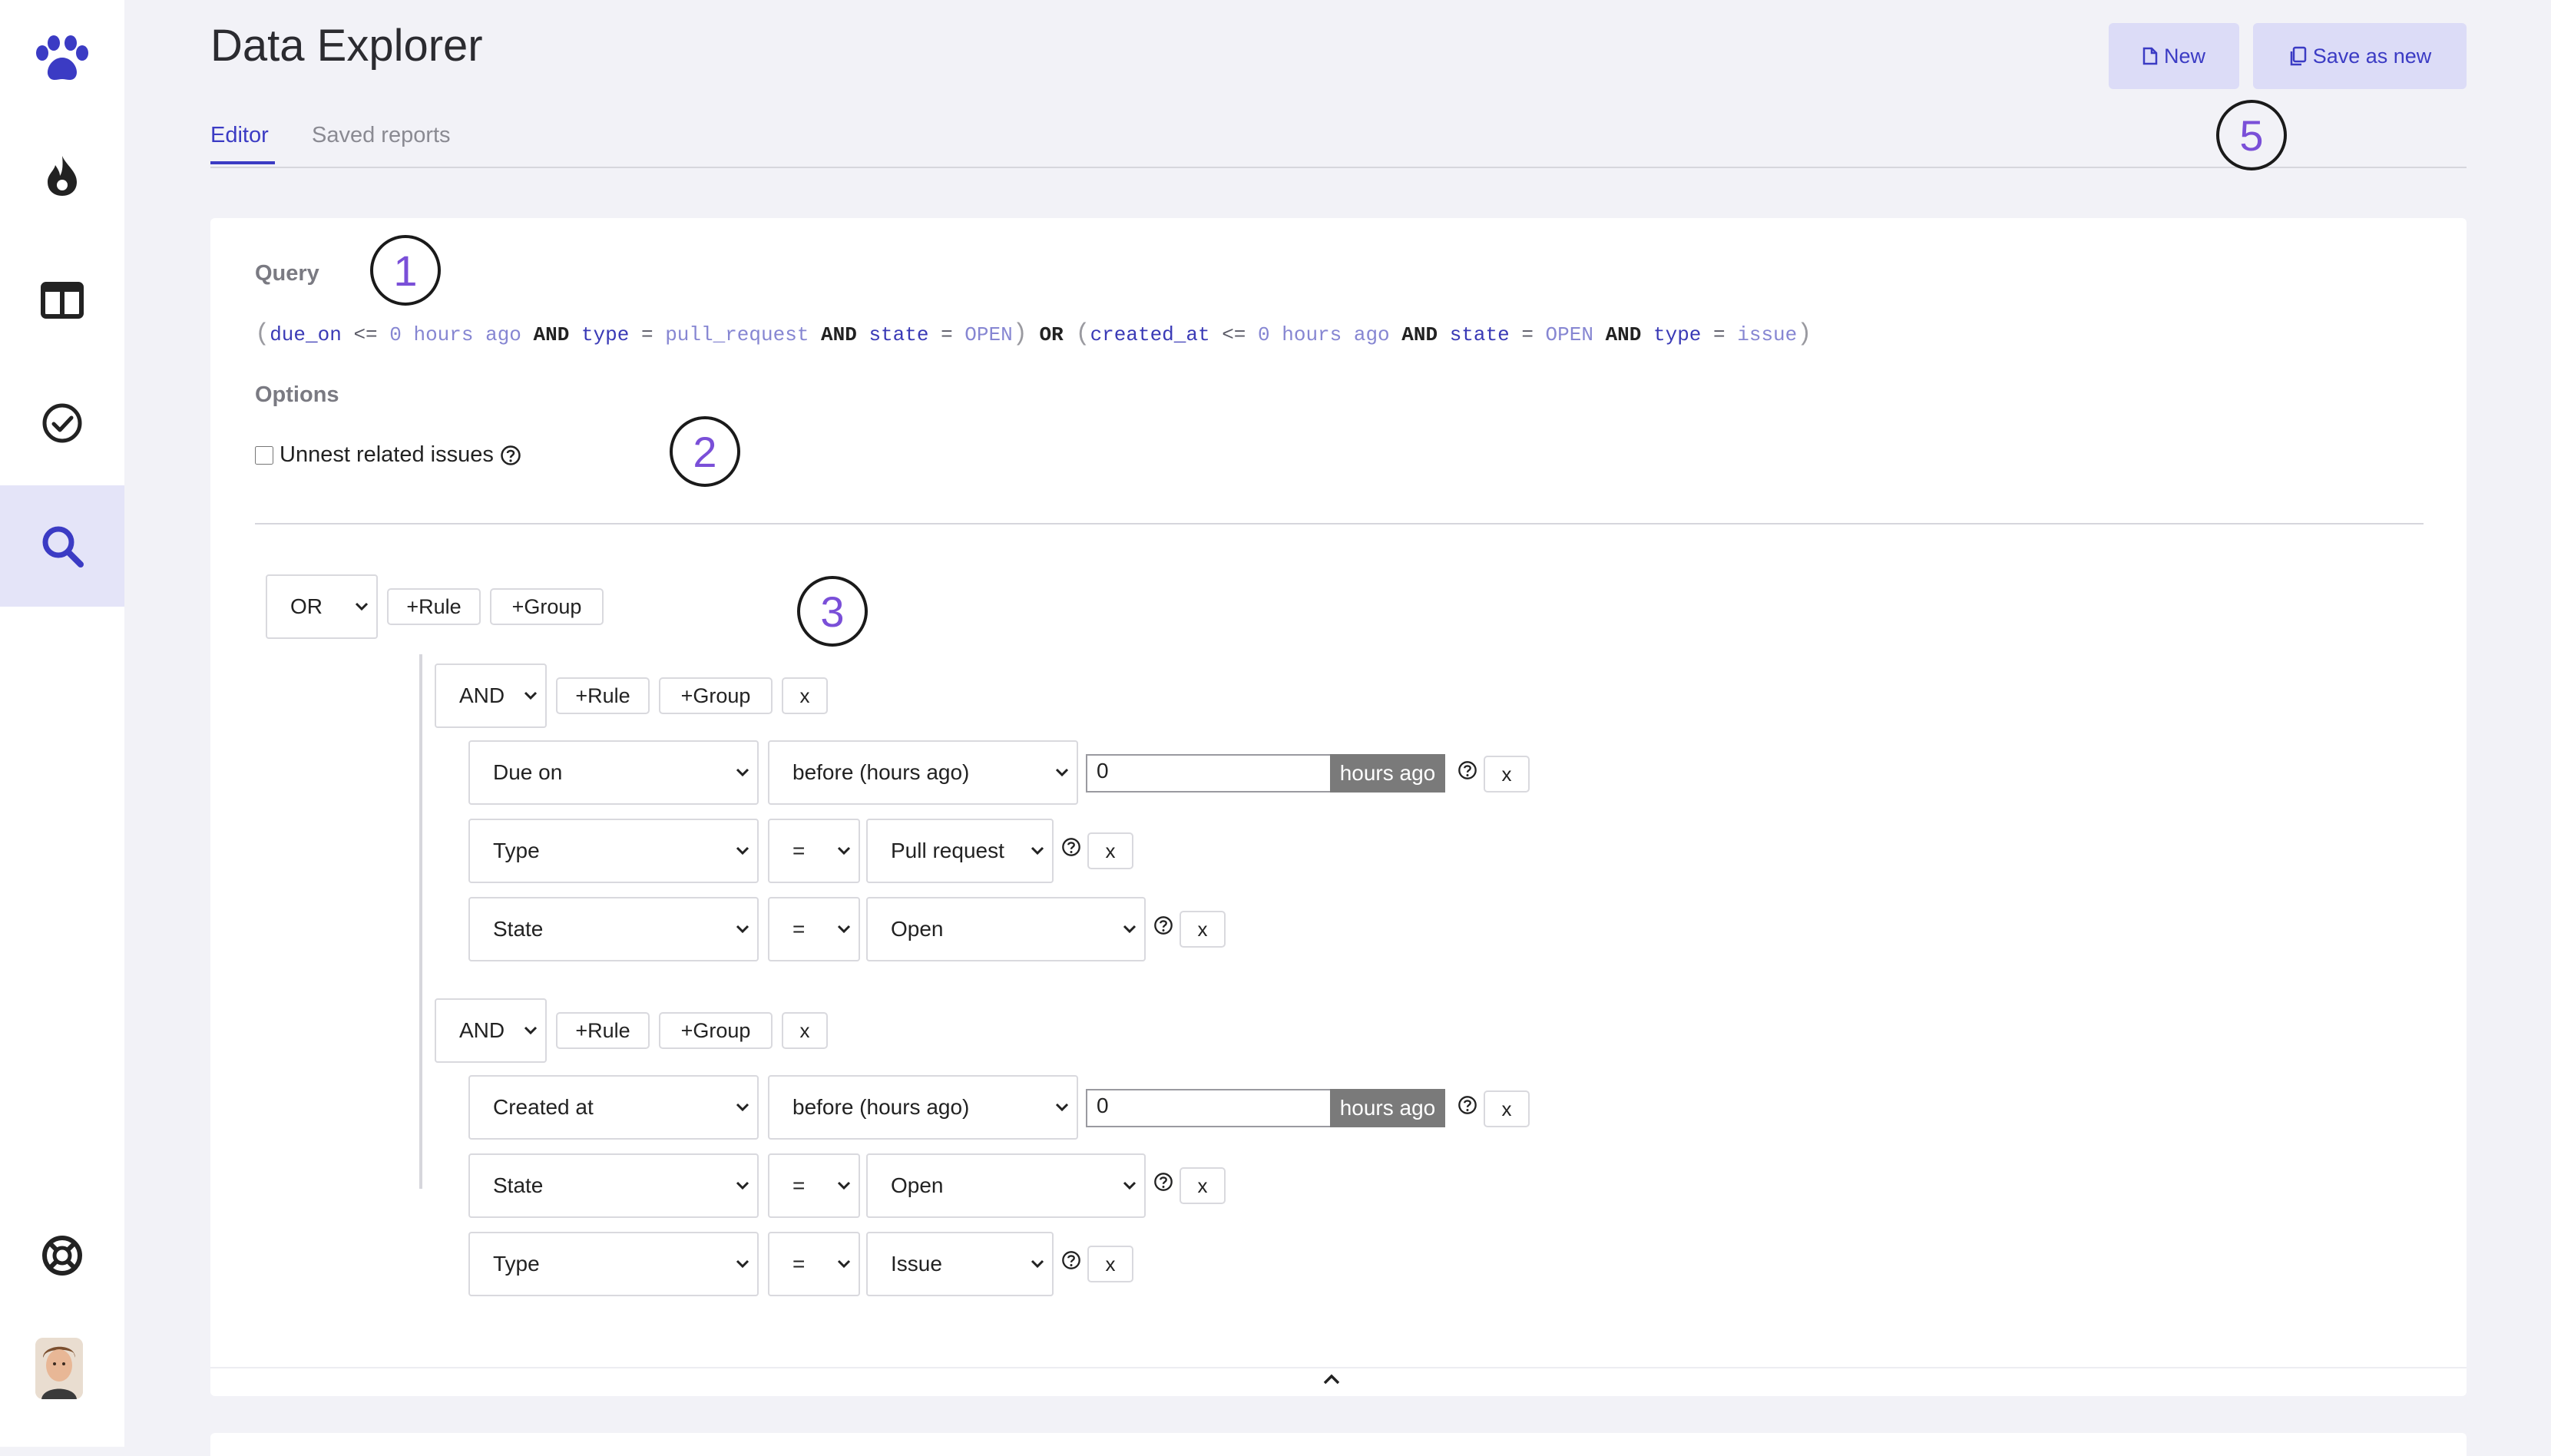  What do you see at coordinates (613, 1107) in the screenshot?
I see `rule-field-select: Created at` at bounding box center [613, 1107].